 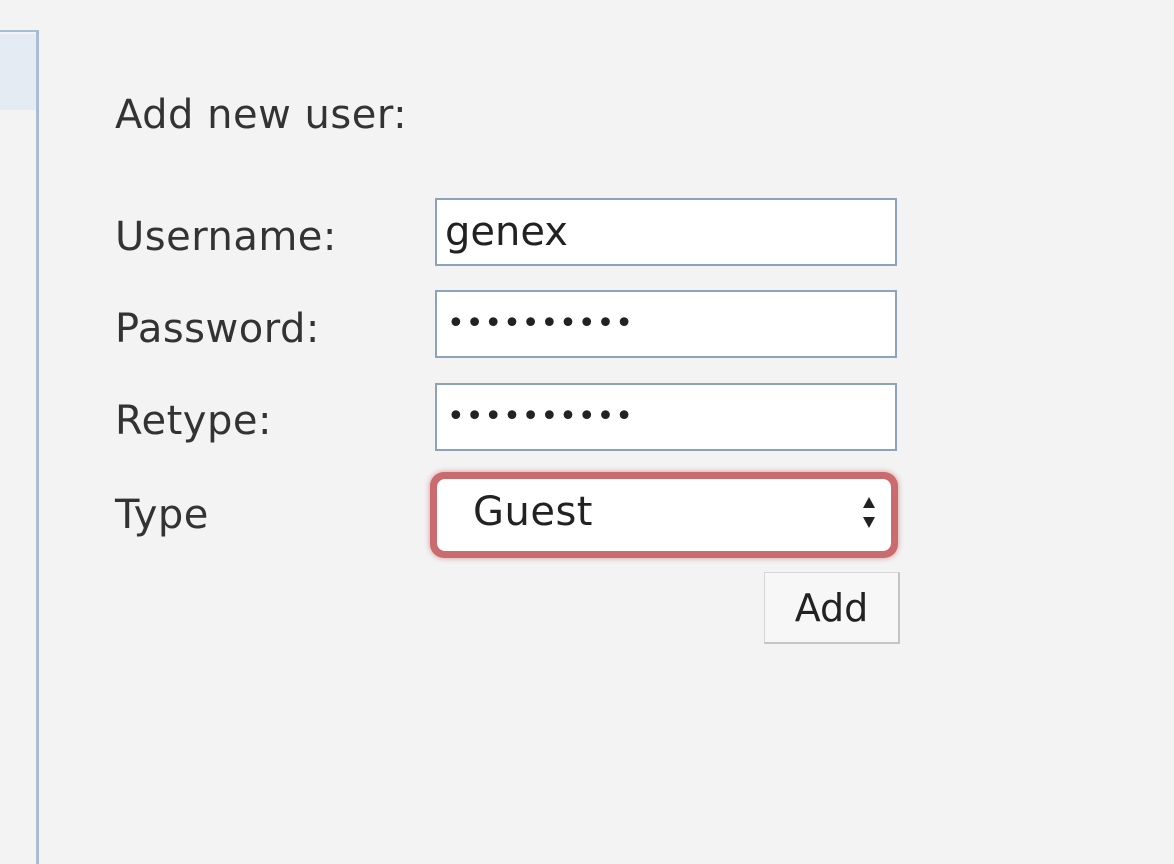 What do you see at coordinates (226, 237) in the screenshot?
I see `username-label: Username:` at bounding box center [226, 237].